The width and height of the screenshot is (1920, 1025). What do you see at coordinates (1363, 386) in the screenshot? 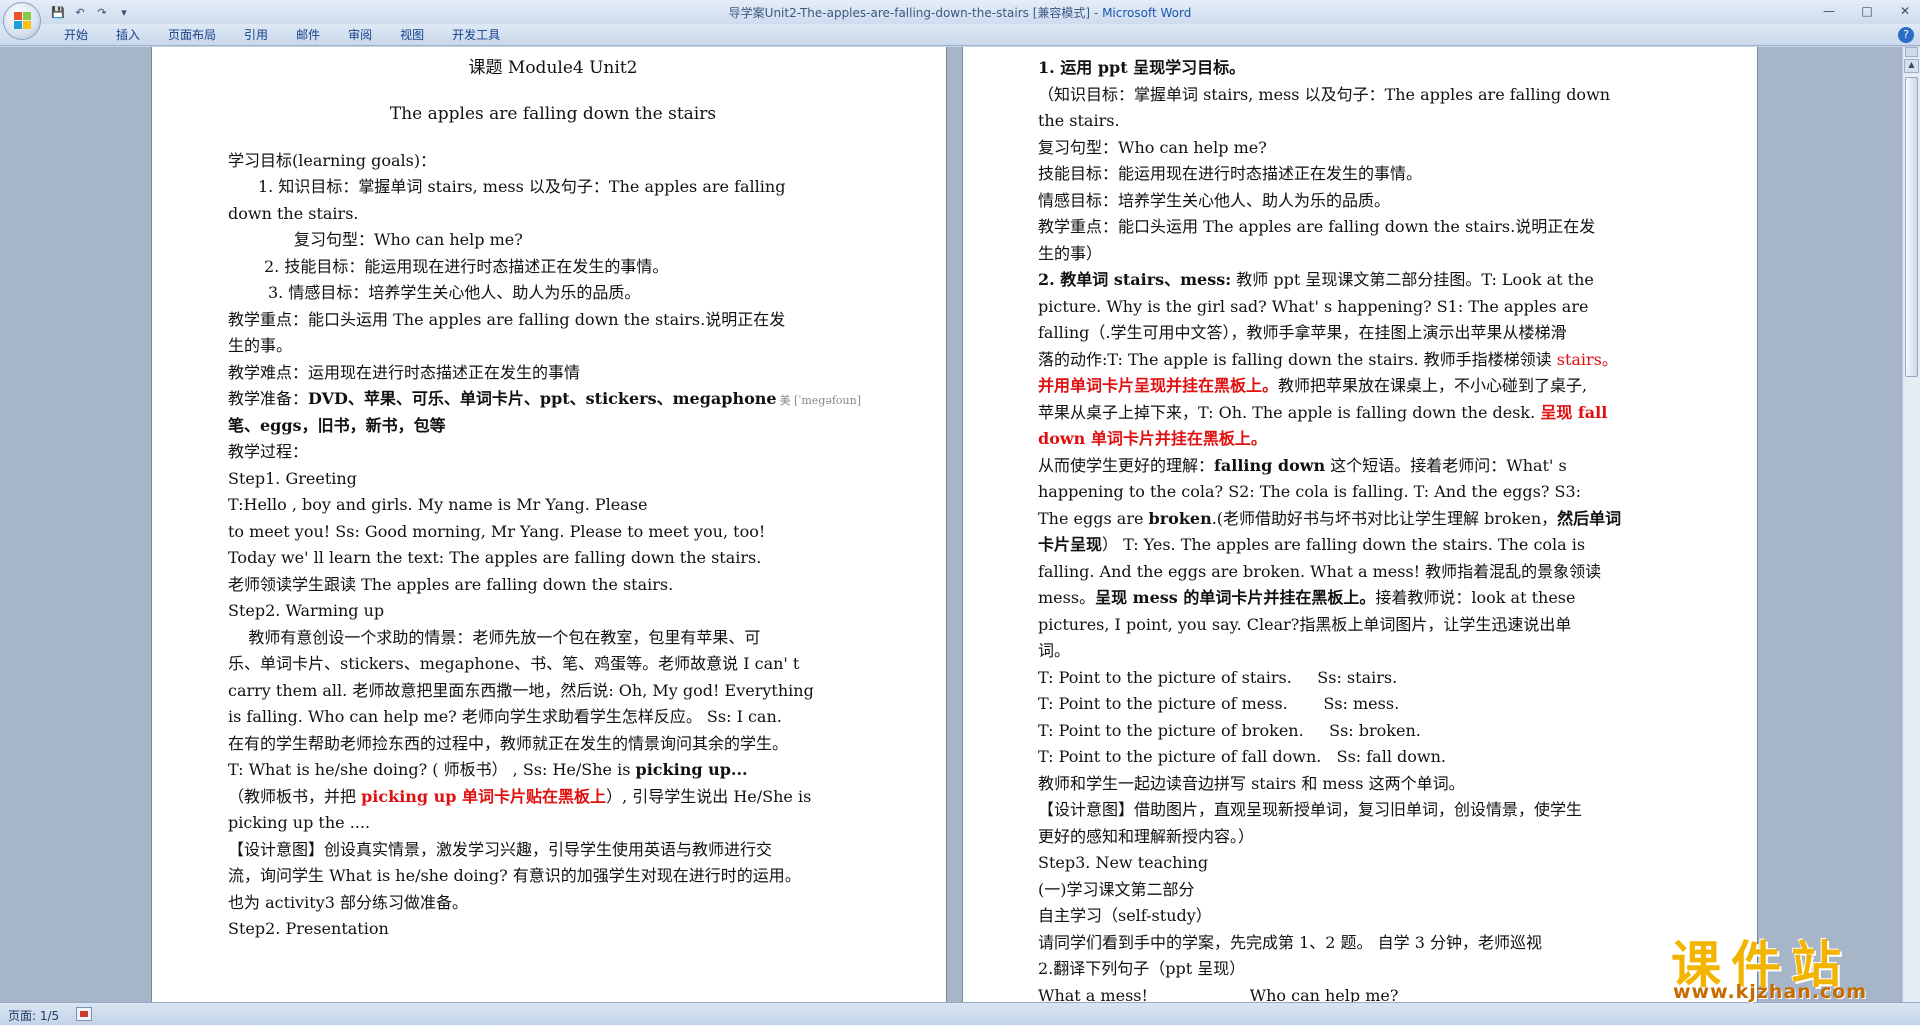
I see `text-line: 并用单词卡片呈现并挂在黑板上。教师把苹果放在课桌上，不小心碰到了桌子,` at bounding box center [1363, 386].